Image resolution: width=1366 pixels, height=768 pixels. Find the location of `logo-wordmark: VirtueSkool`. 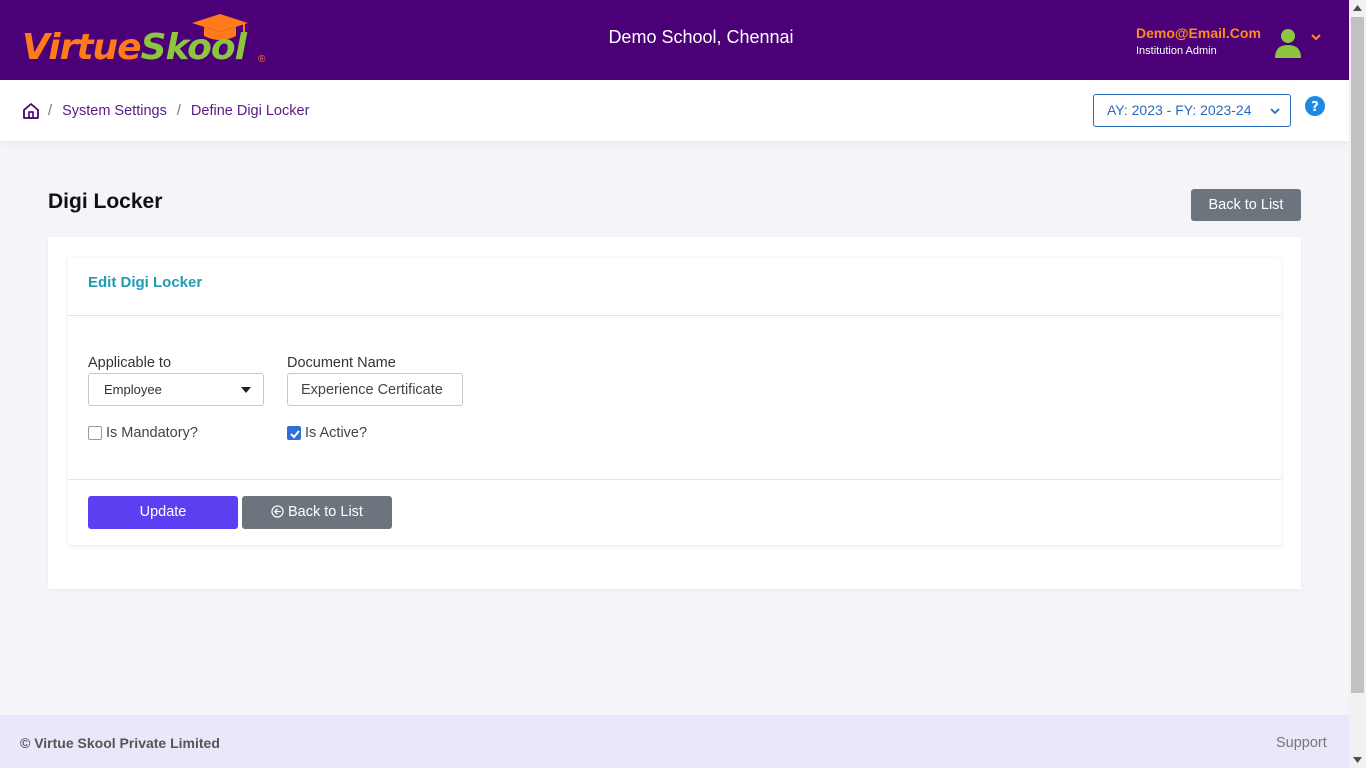

logo-wordmark: VirtueSkool is located at coordinates (134, 47).